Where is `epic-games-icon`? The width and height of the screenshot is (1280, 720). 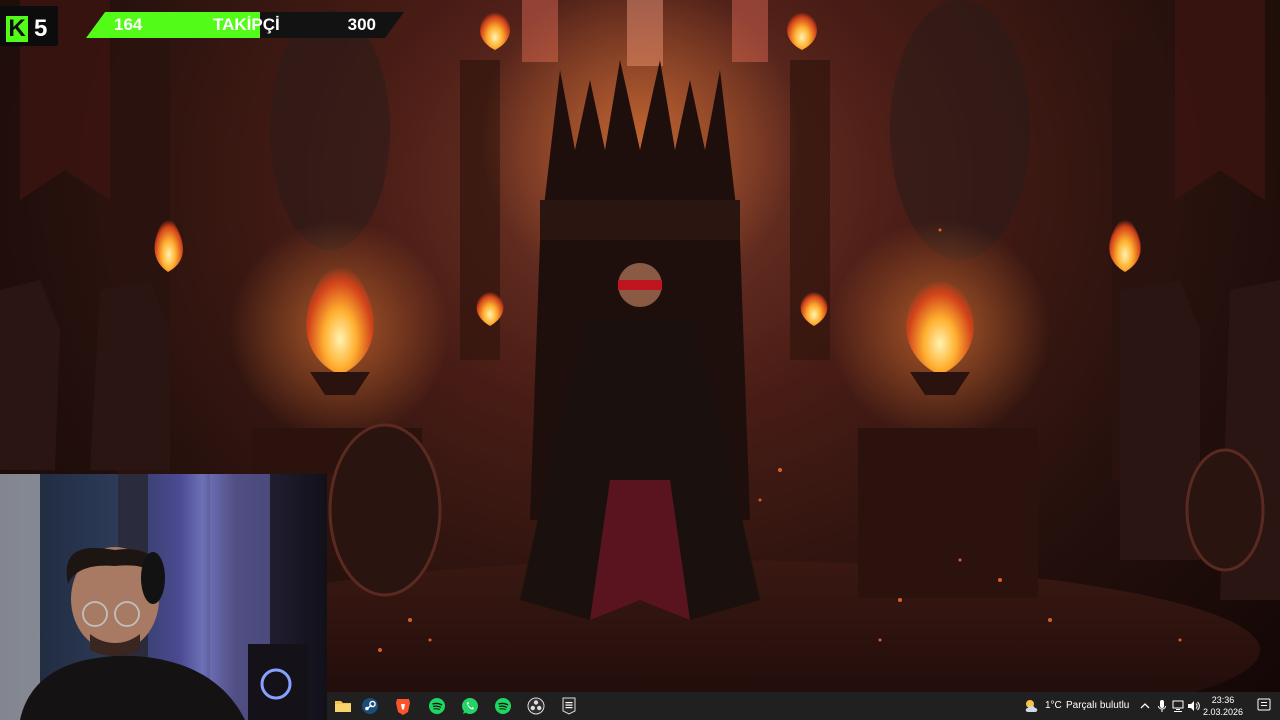 epic-games-icon is located at coordinates (569, 706).